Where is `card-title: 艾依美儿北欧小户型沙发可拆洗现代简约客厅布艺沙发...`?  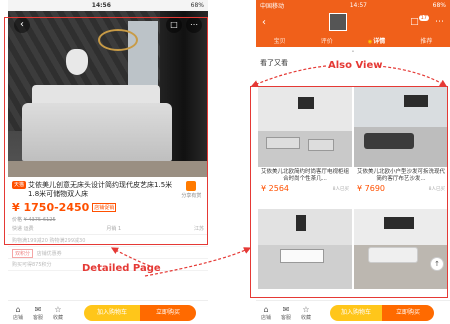 card-title: 艾依美儿北欧小户型沙发可拆洗现代简约客厅布艺沙发... is located at coordinates (400, 175).